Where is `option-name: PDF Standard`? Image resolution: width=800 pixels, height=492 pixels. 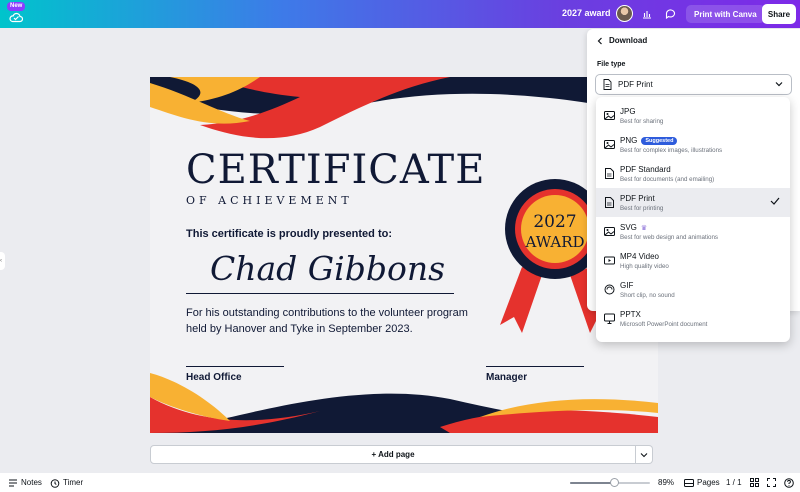 option-name: PDF Standard is located at coordinates (645, 169).